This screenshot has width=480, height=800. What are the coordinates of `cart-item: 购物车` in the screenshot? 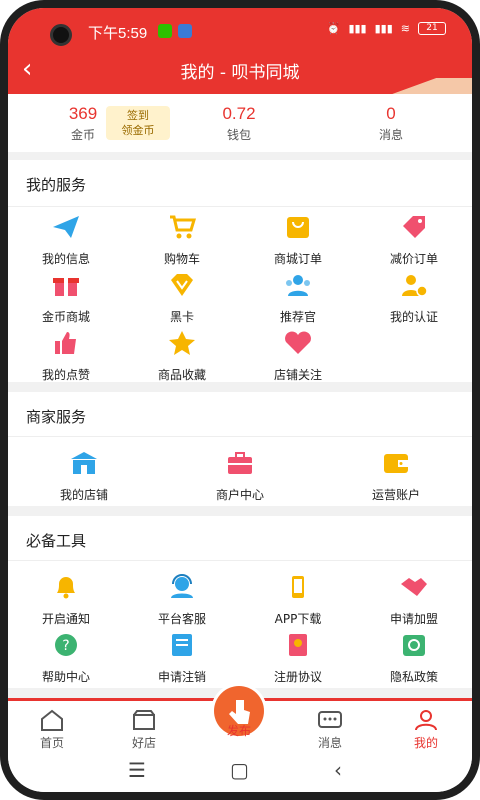 It's located at (182, 240).